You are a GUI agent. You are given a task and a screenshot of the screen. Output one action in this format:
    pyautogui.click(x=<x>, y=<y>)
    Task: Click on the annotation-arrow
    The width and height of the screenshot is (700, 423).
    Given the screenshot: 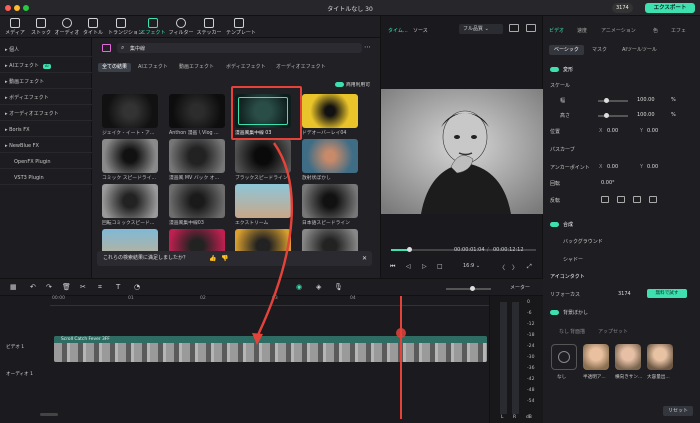 What is the action you would take?
    pyautogui.click(x=272, y=243)
    